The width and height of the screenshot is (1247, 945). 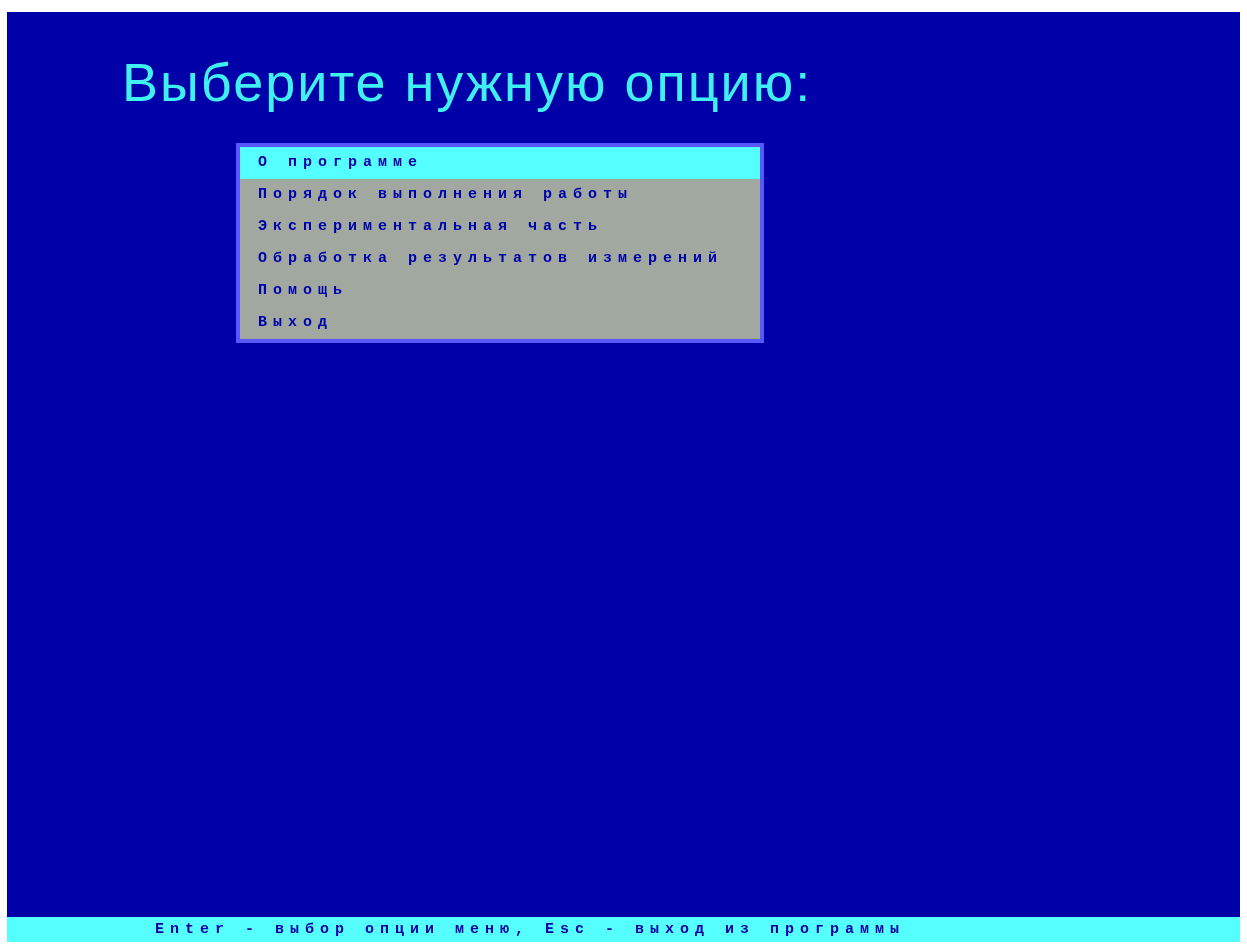 What do you see at coordinates (467, 82) in the screenshot?
I see `screen-title: Выберите нужную опцию:` at bounding box center [467, 82].